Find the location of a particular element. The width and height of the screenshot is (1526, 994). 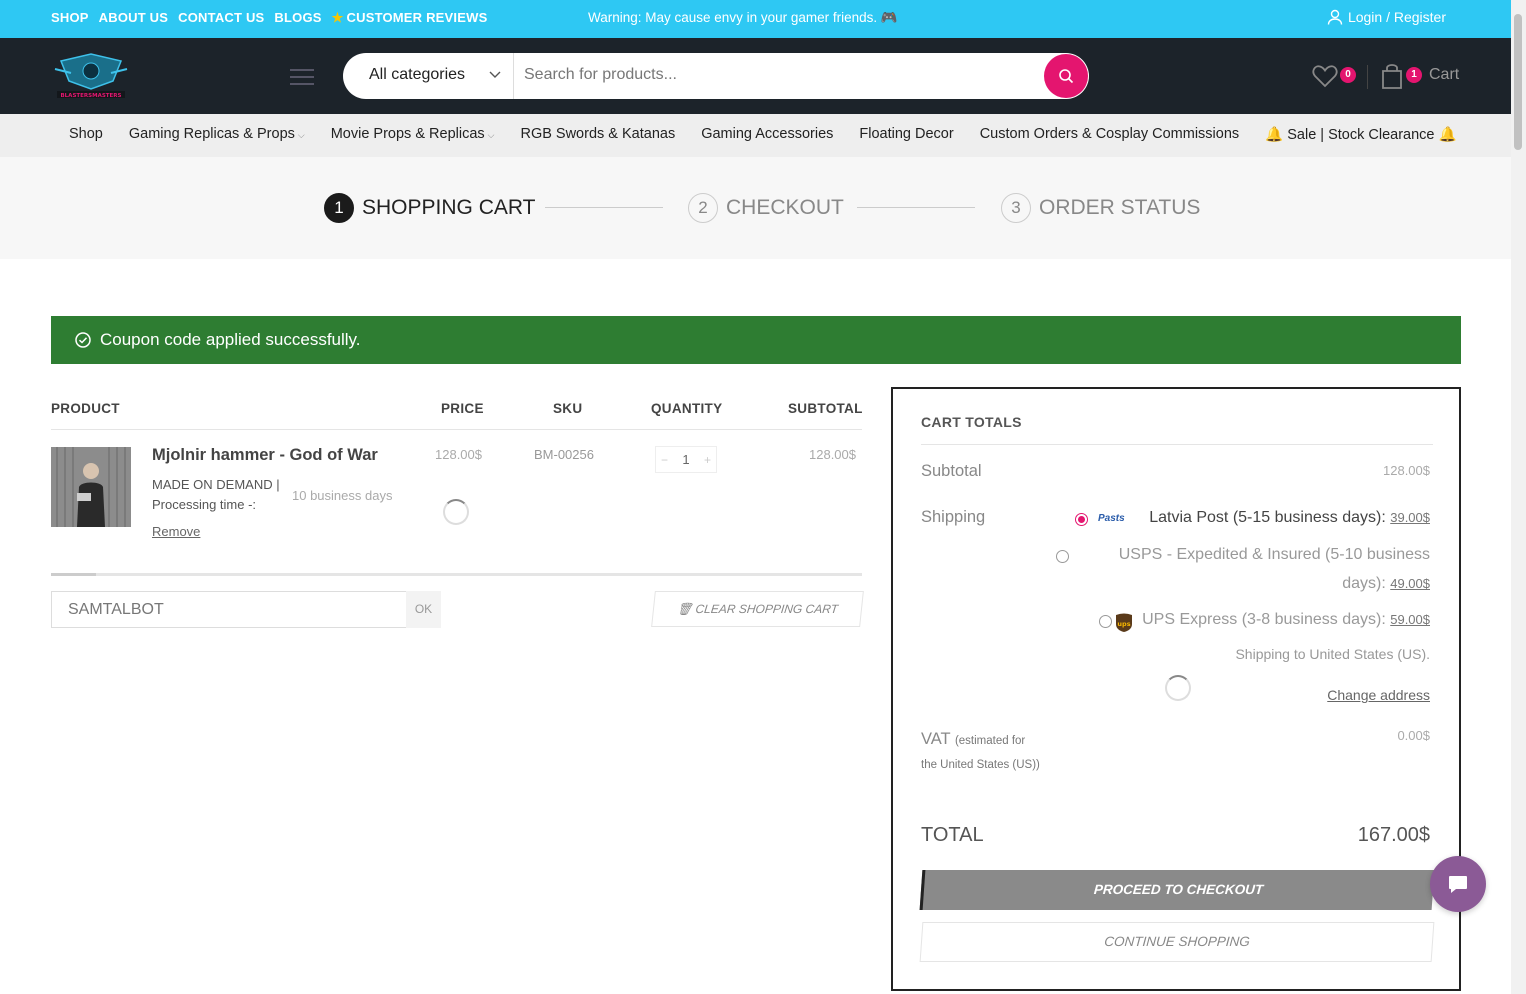

quantity-stepper: − 1 + is located at coordinates (686, 459).